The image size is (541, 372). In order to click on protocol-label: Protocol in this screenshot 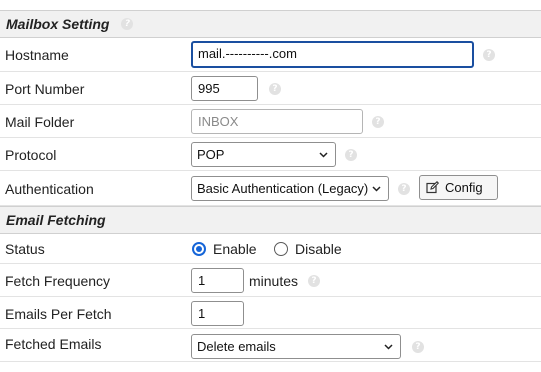, I will do `click(31, 155)`.